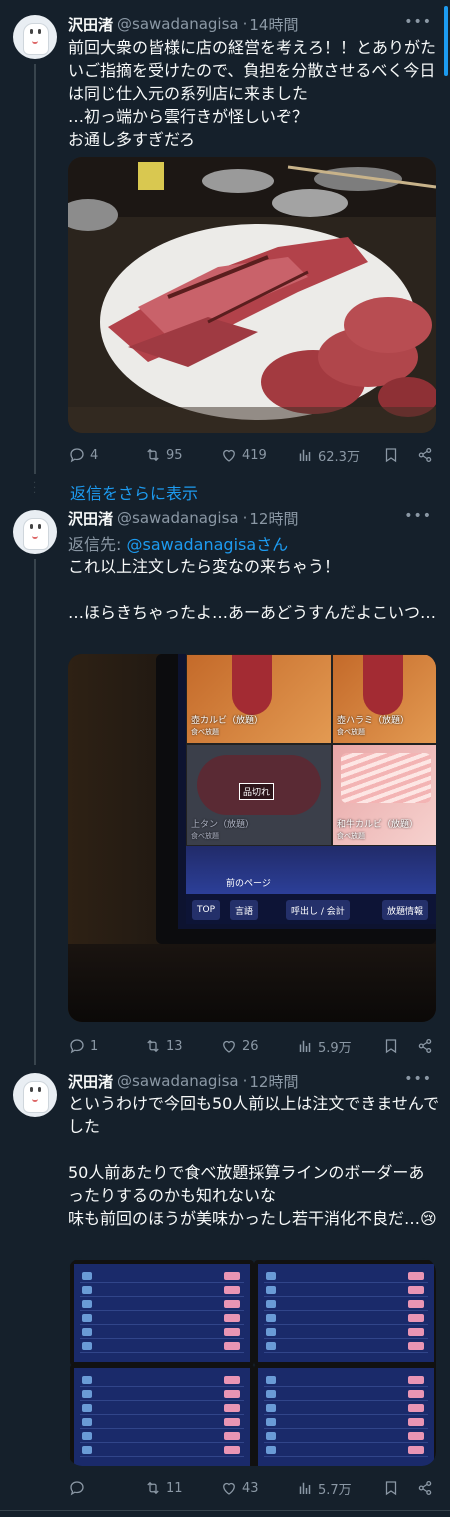 The height and width of the screenshot is (1517, 450). What do you see at coordinates (35, 488) in the screenshot?
I see `thread-dots: · · ·` at bounding box center [35, 488].